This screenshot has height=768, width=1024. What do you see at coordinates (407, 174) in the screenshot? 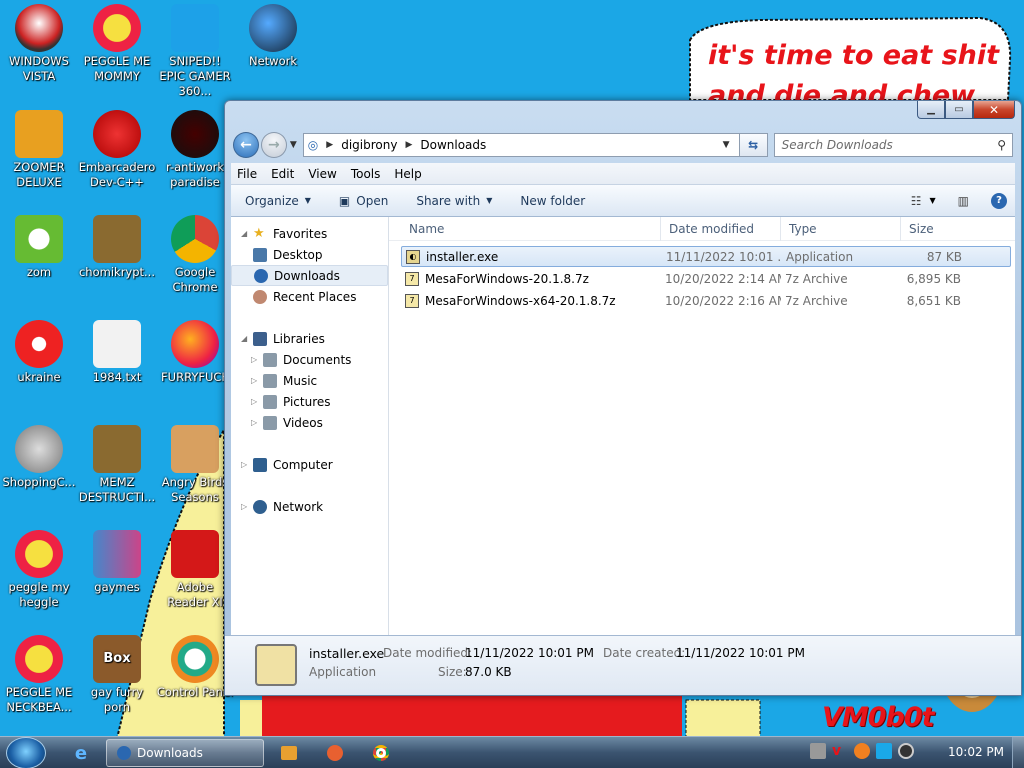
I see `menu-help: Help` at bounding box center [407, 174].